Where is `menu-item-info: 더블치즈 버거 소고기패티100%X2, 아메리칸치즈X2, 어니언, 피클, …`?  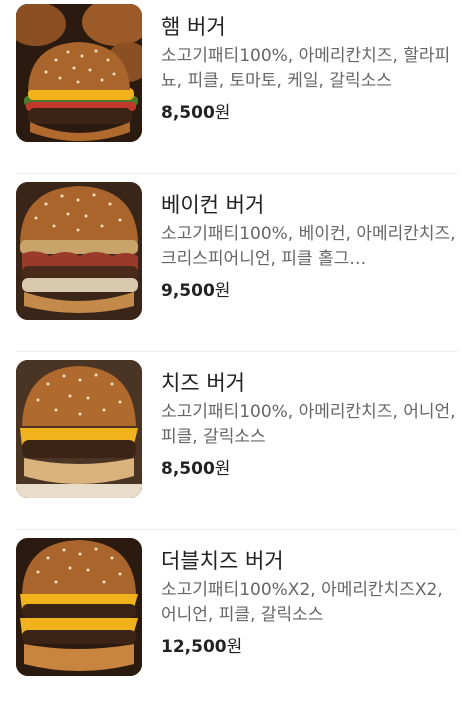
menu-item-info: 더블치즈 버거 소고기패티100%X2, 아메리칸치즈X2, 어니언, 피클, … is located at coordinates (309, 600).